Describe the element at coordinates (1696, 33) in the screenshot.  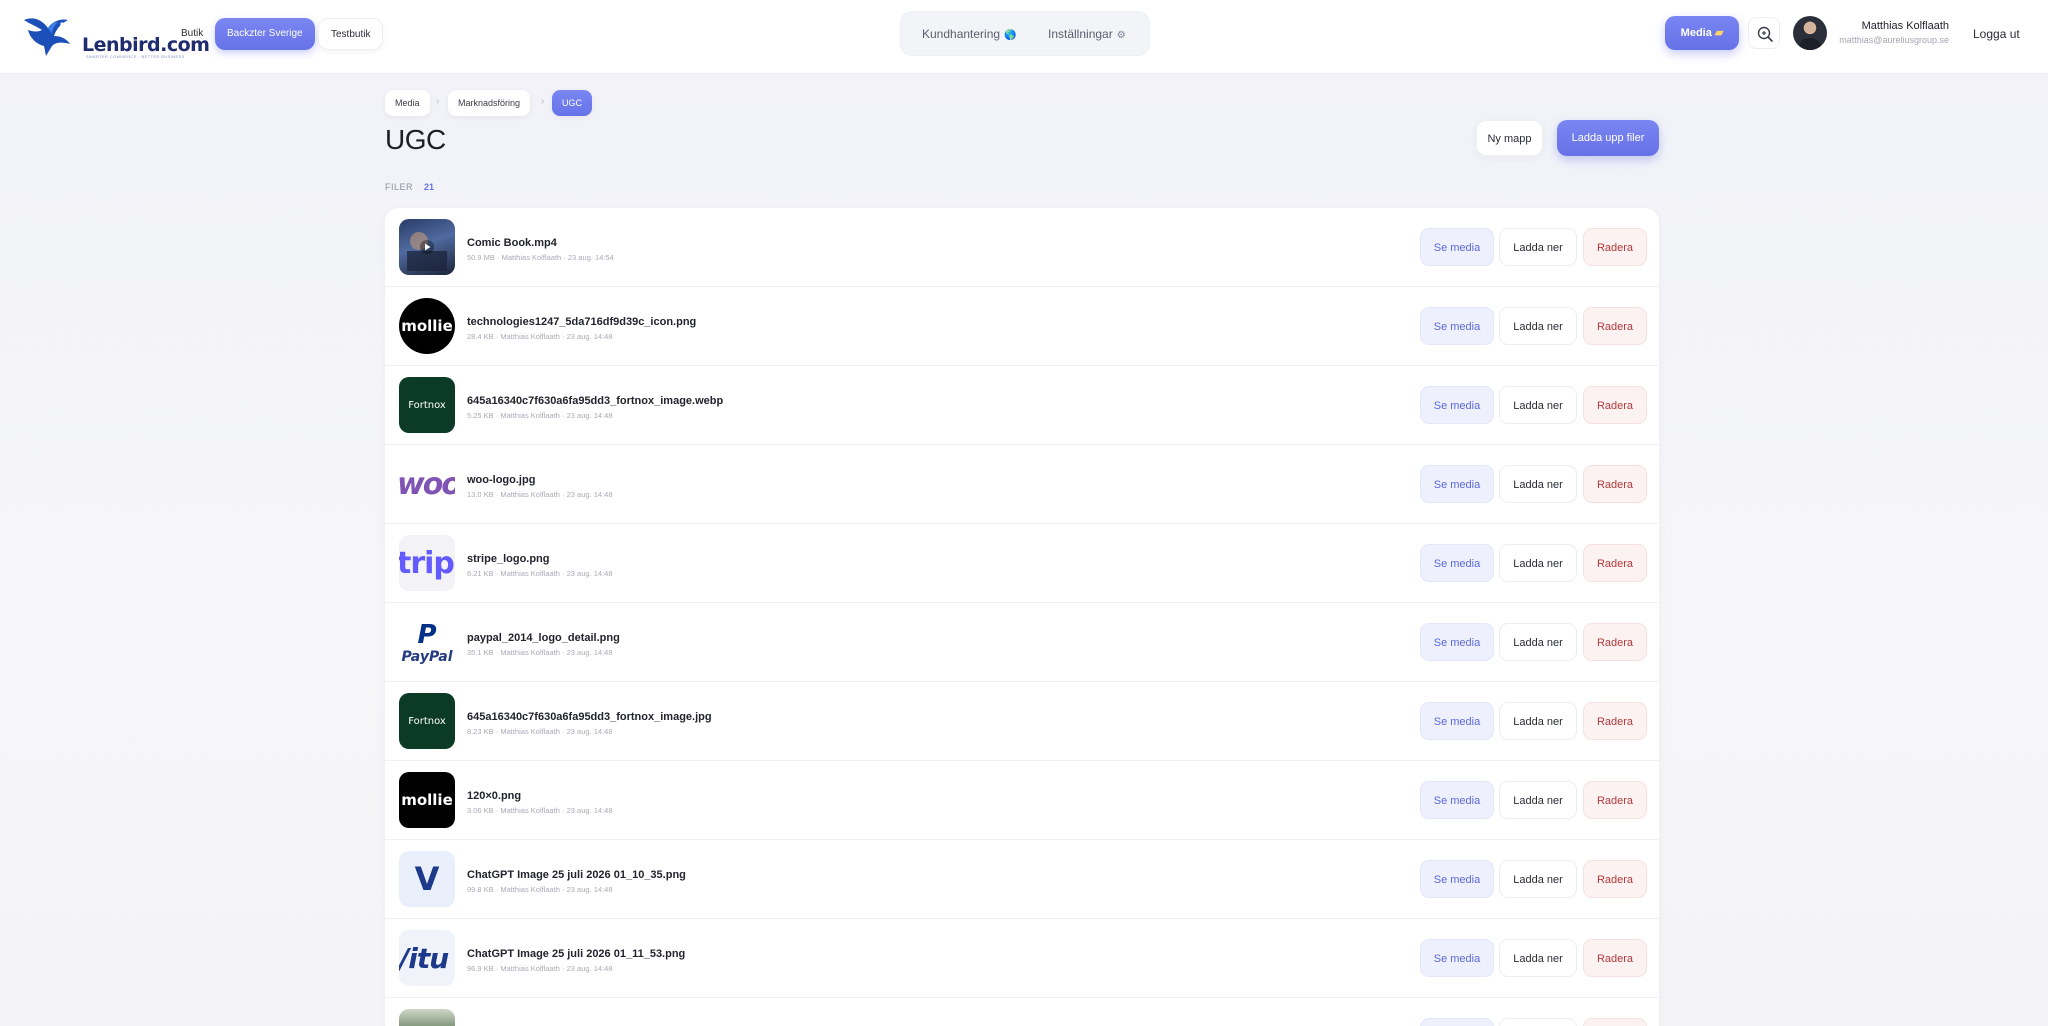
I see `media-button-label: Media` at that location.